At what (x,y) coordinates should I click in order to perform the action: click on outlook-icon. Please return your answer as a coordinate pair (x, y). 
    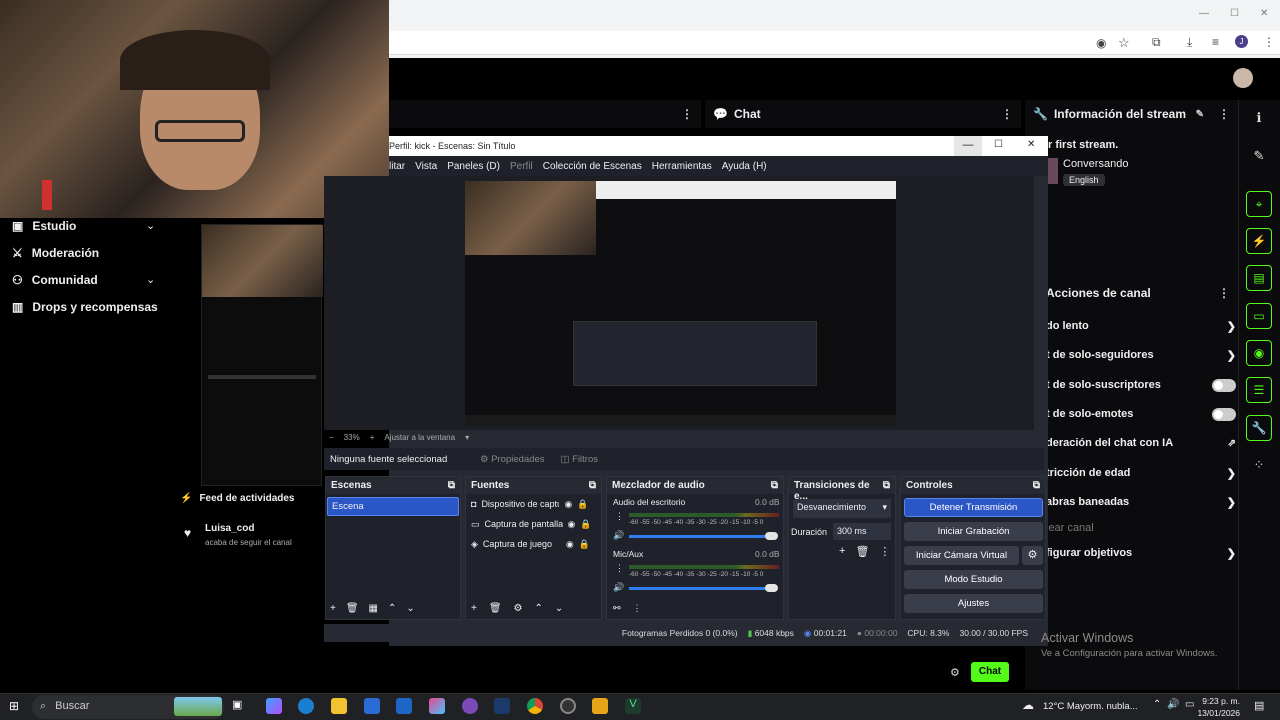
    Looking at the image, I should click on (404, 706).